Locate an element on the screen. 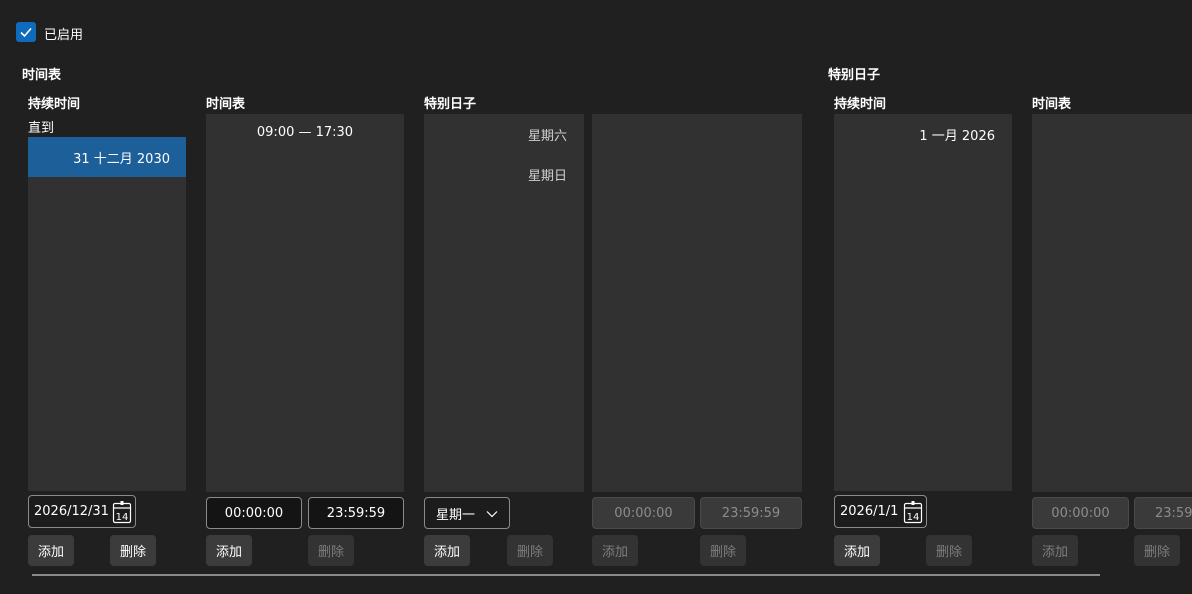 Image resolution: width=1192 pixels, height=594 pixels. special-duration-add-button: 添加 is located at coordinates (857, 550).